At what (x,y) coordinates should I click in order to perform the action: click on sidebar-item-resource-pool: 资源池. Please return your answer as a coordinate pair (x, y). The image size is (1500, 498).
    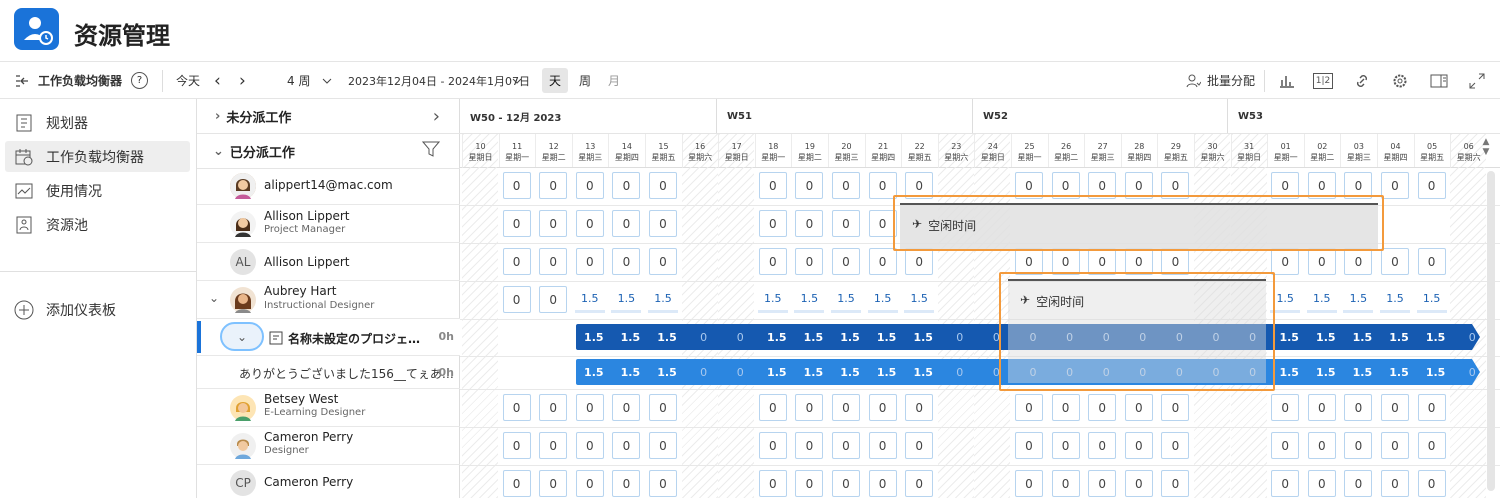
    Looking at the image, I should click on (97, 224).